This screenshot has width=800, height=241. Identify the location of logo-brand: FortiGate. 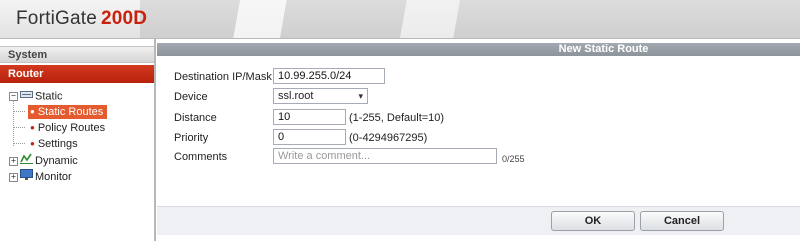
(56, 18).